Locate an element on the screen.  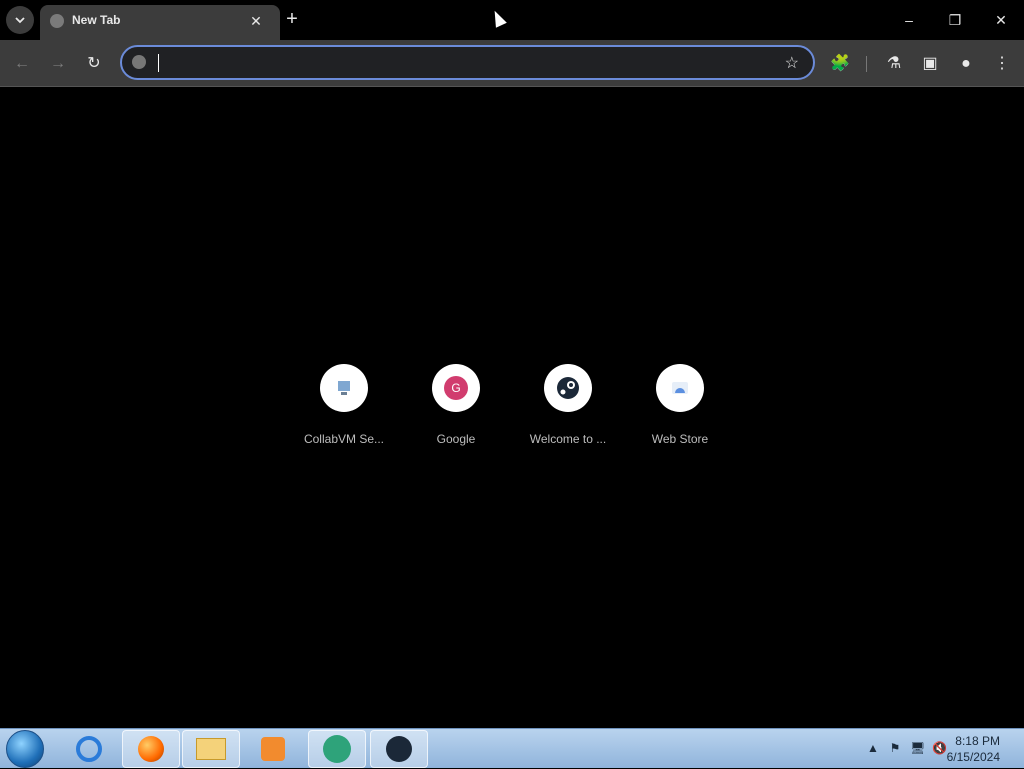
new-tab-button: + is located at coordinates (292, 20).